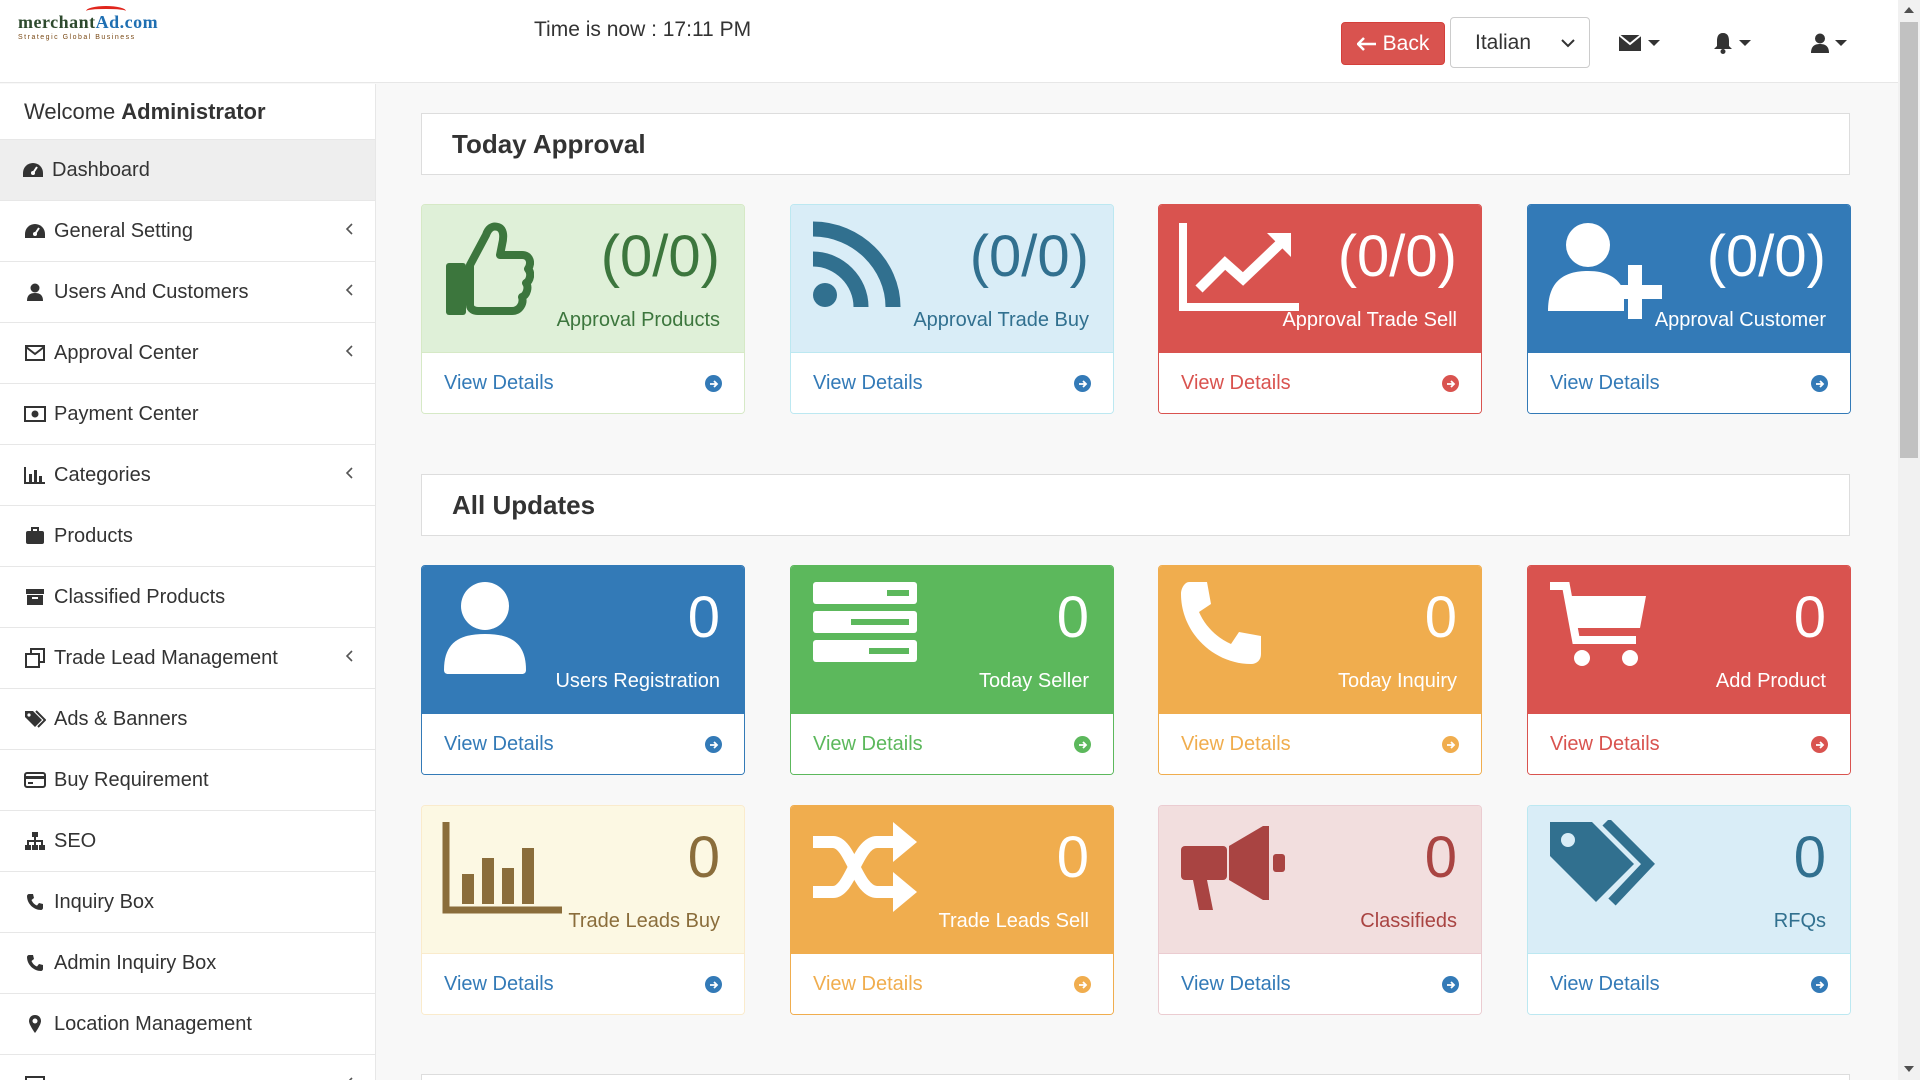 This screenshot has height=1080, width=1920. What do you see at coordinates (1723, 43) in the screenshot?
I see `bell-icon` at bounding box center [1723, 43].